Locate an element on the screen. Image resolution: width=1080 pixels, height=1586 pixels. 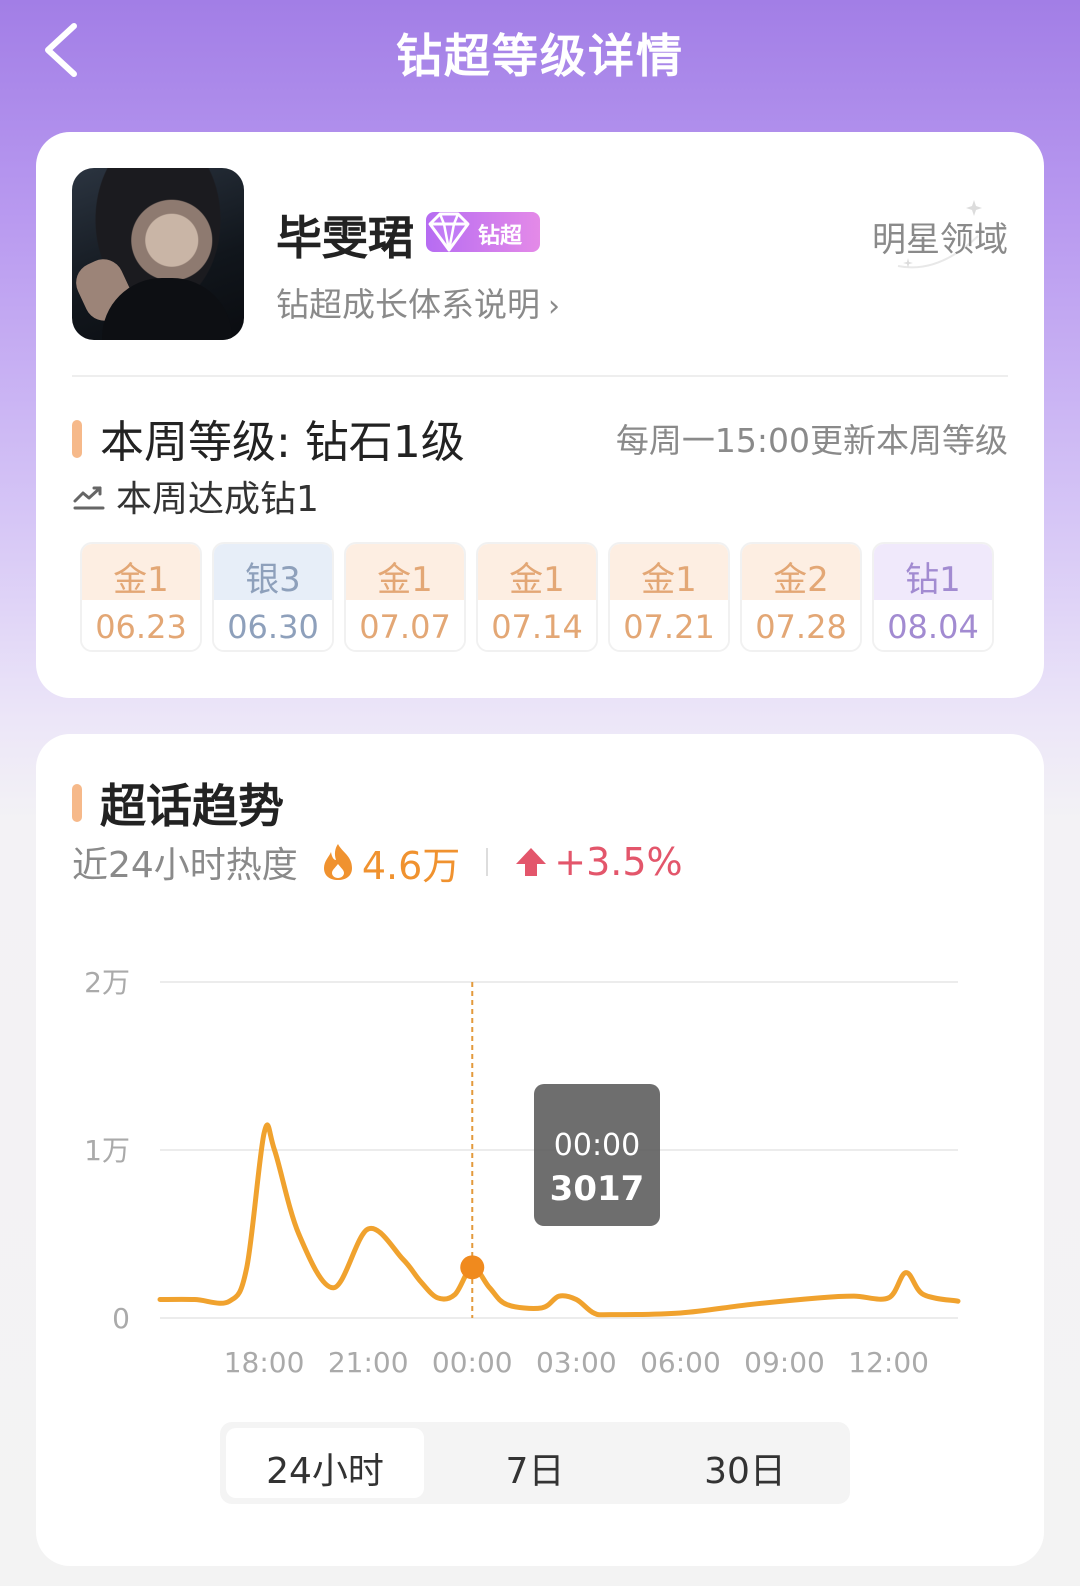
tooltip-time: 00:00 is located at coordinates (597, 1145).